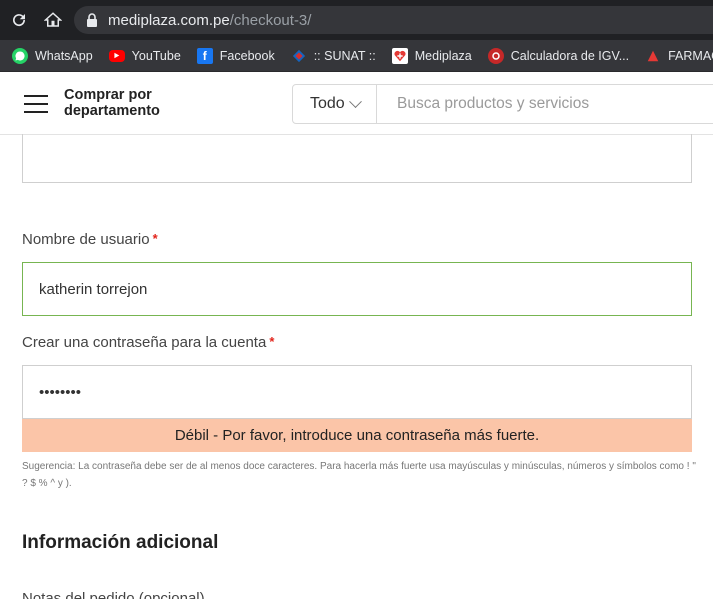 This screenshot has width=713, height=599. I want to click on order-notes-label: Notas del pedido (opcional), so click(113, 594).